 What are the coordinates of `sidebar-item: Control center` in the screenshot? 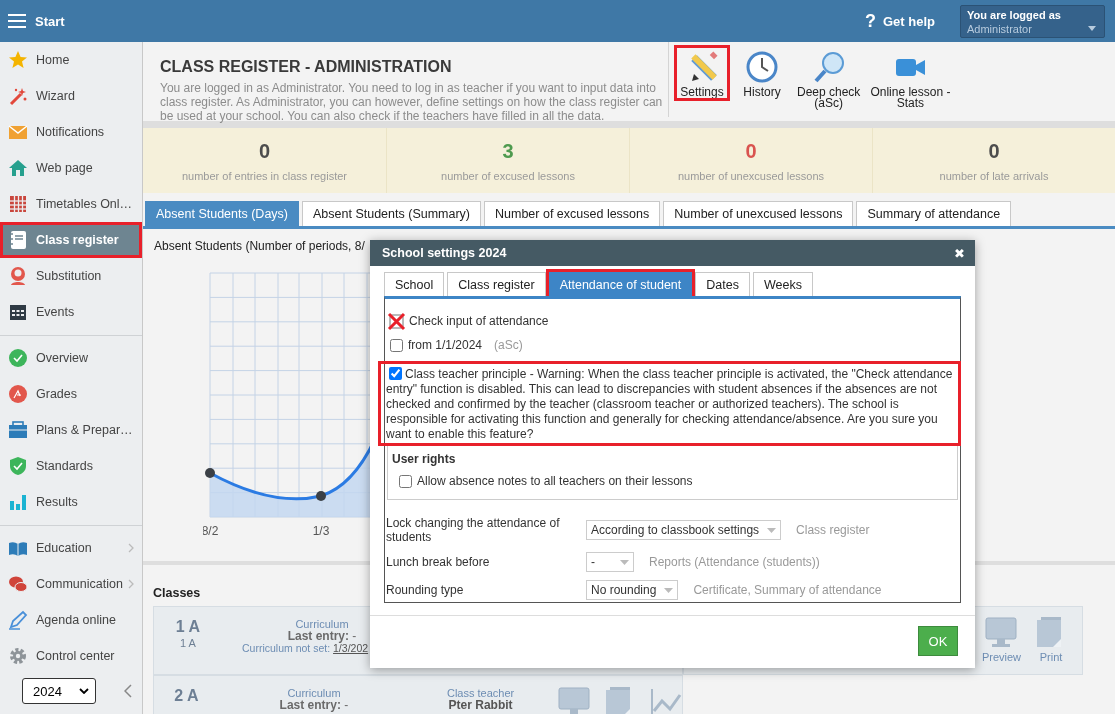 It's located at (71, 656).